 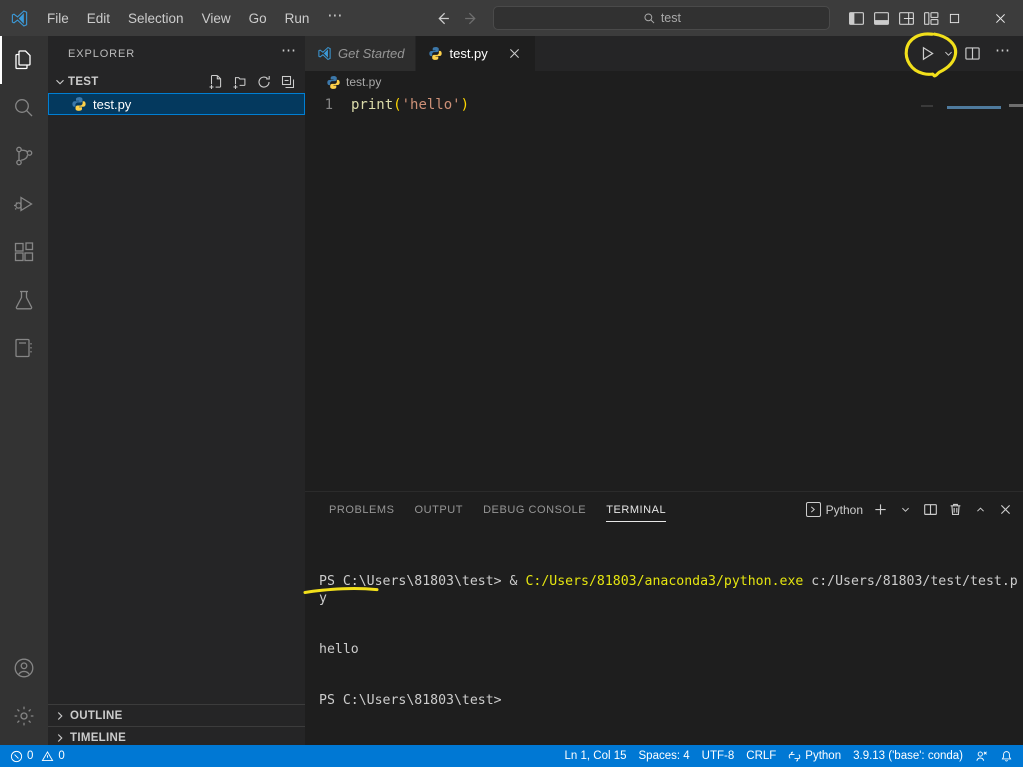 What do you see at coordinates (335, 18) in the screenshot?
I see `menu-more: ⋯` at bounding box center [335, 18].